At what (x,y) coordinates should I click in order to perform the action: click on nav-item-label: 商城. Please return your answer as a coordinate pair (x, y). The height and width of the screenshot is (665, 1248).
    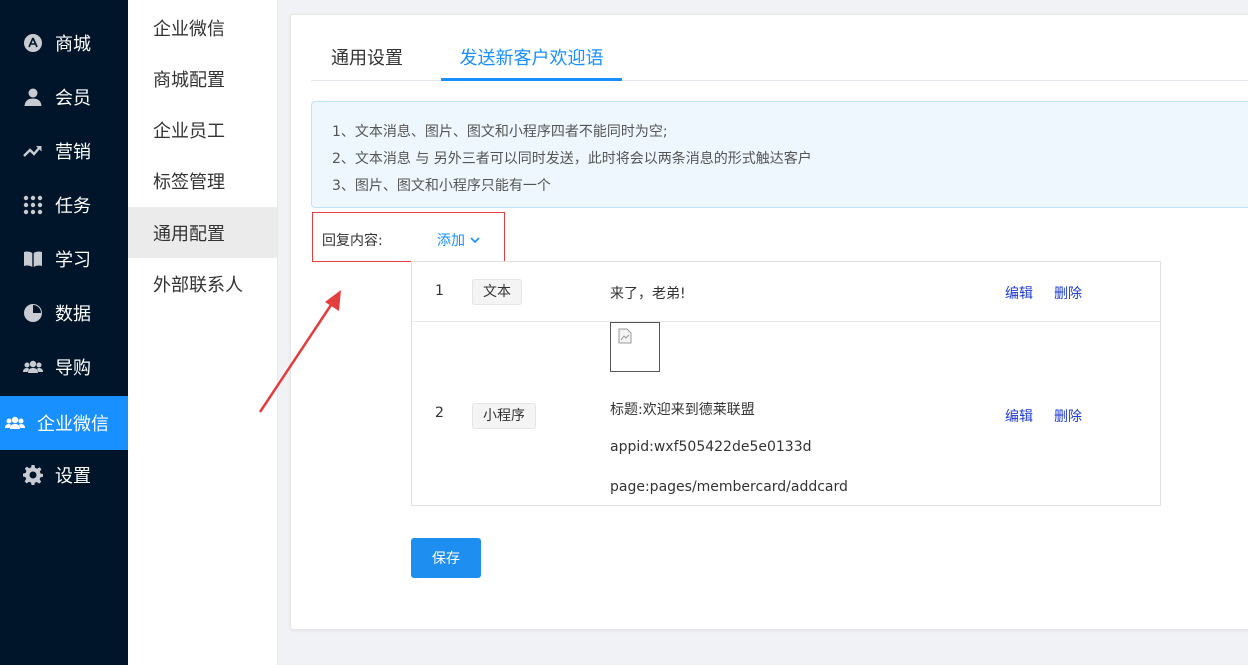
    Looking at the image, I should click on (73, 44).